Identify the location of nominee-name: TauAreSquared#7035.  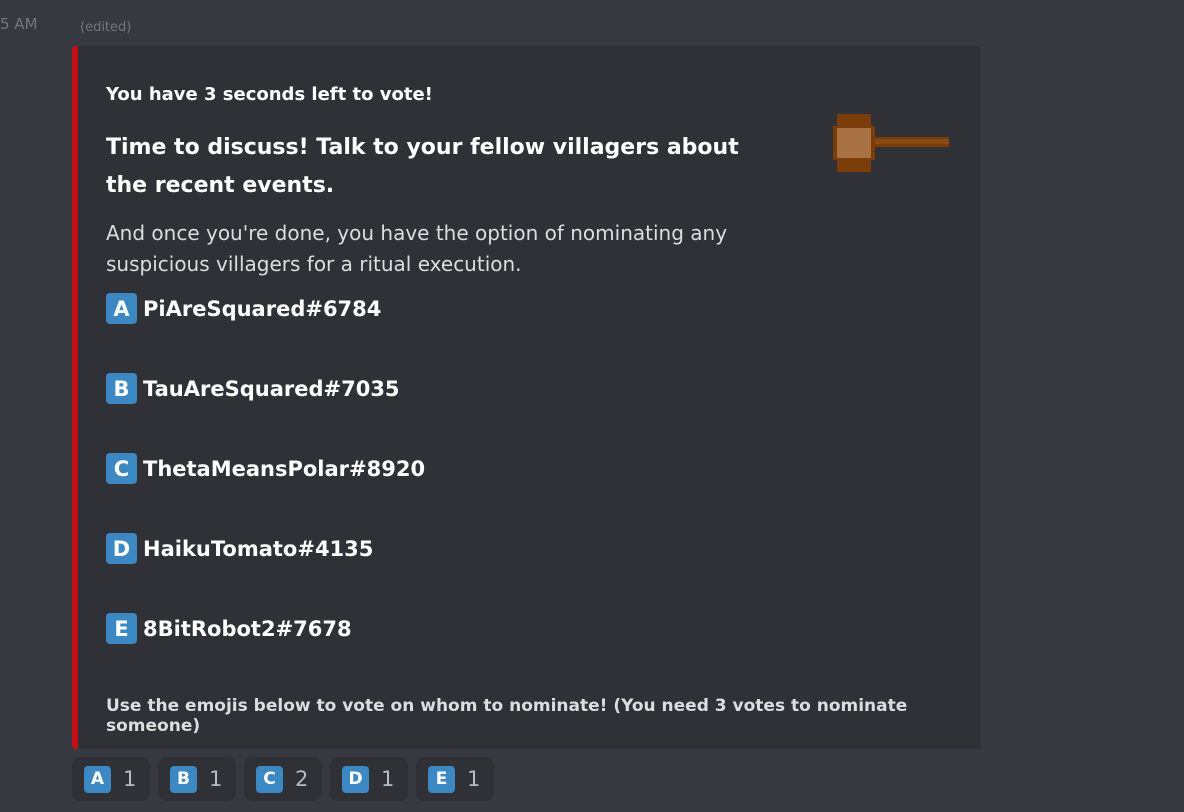
(271, 388).